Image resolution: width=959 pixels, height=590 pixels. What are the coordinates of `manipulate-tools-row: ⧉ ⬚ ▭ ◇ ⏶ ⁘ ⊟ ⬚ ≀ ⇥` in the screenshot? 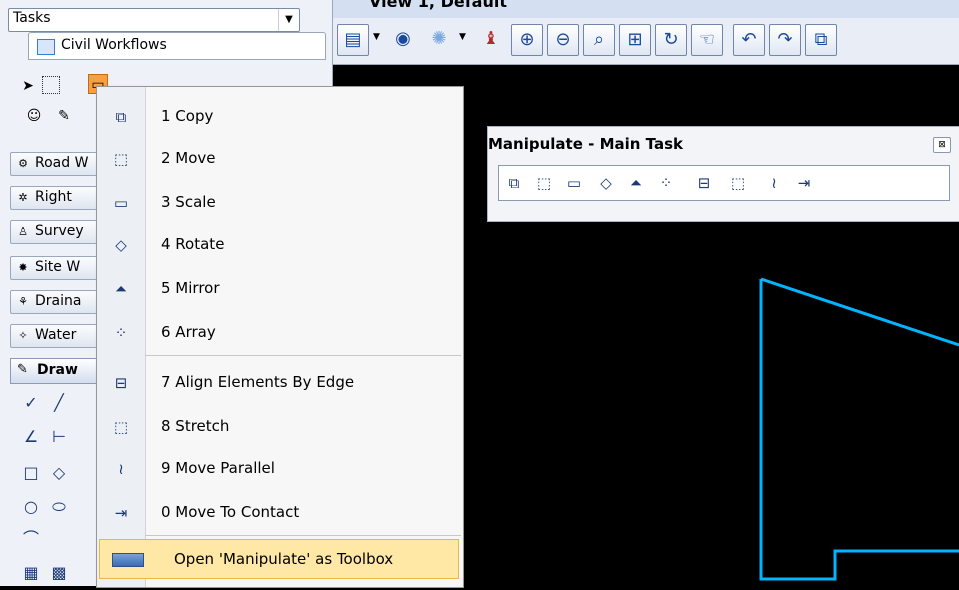 It's located at (724, 183).